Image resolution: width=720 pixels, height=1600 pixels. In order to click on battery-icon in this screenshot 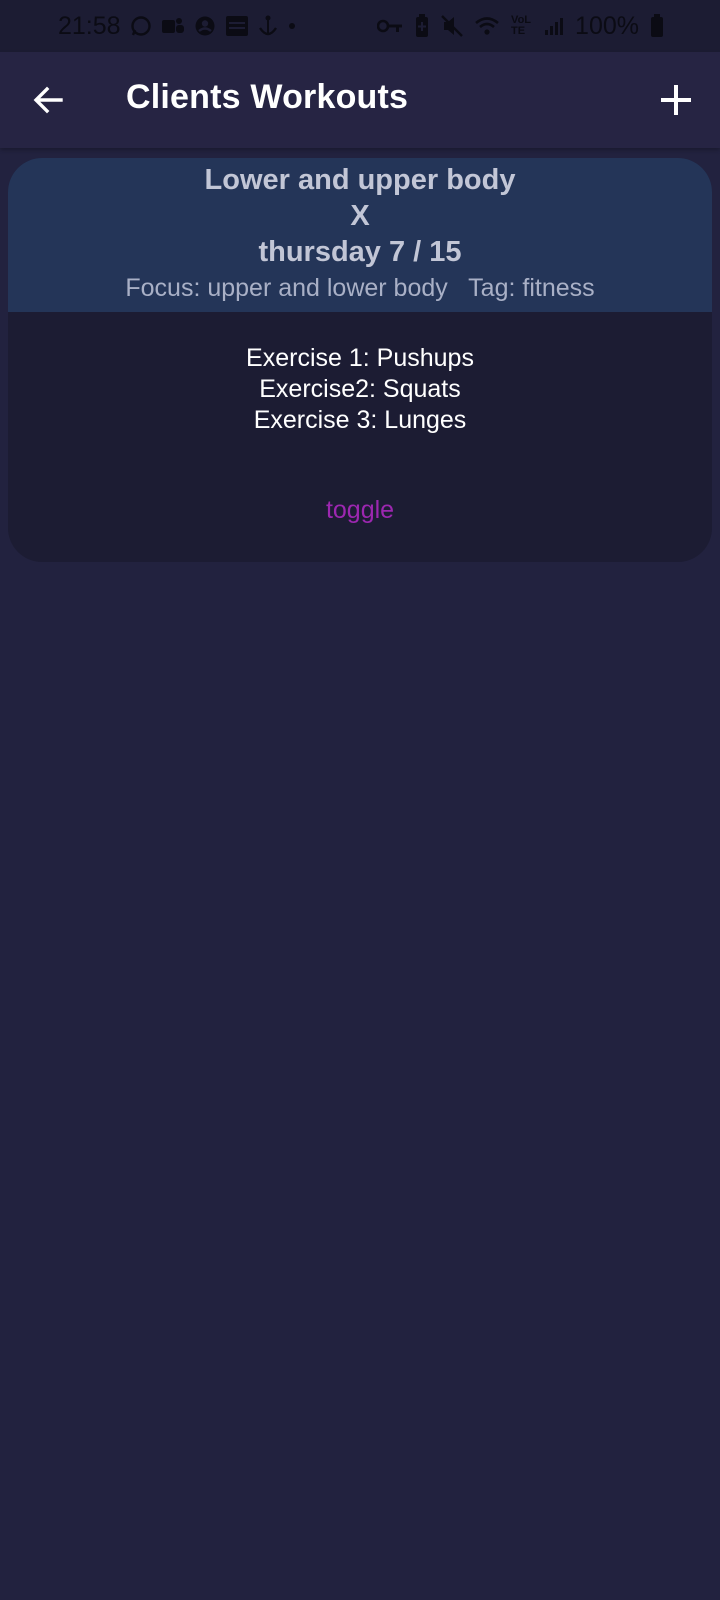, I will do `click(657, 26)`.